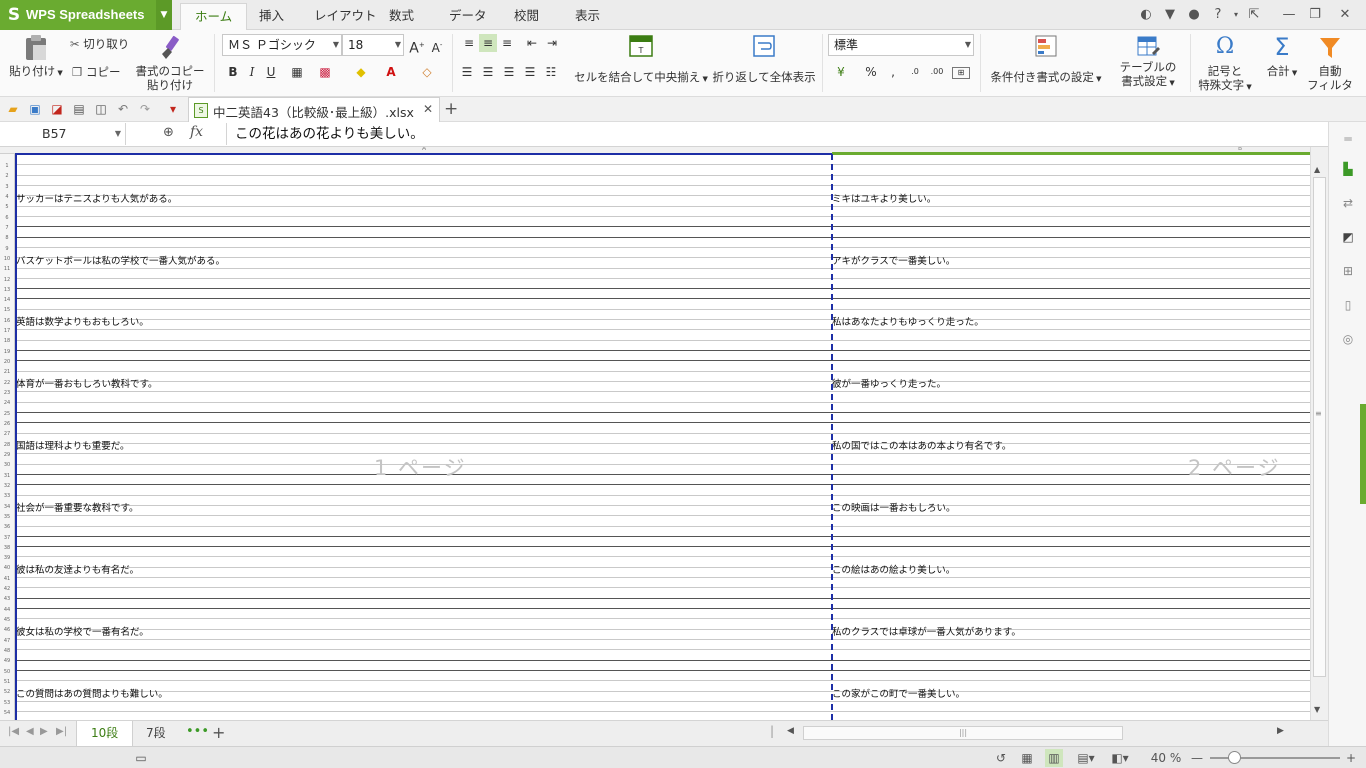 This screenshot has width=1366, height=768. Describe the element at coordinates (105, 733) in the screenshot. I see `sheet-tab-1: 10段` at that location.